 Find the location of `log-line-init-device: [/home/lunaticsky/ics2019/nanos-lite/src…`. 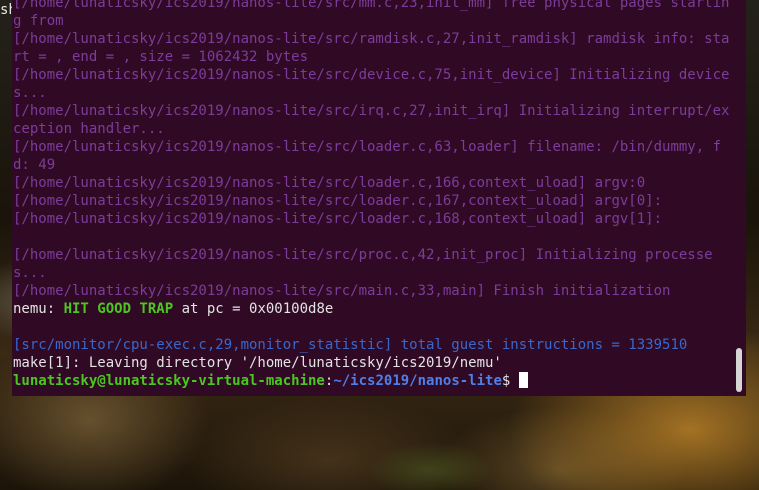

log-line-init-device: [/home/lunaticsky/ics2019/nanos-lite/src… is located at coordinates (371, 84).